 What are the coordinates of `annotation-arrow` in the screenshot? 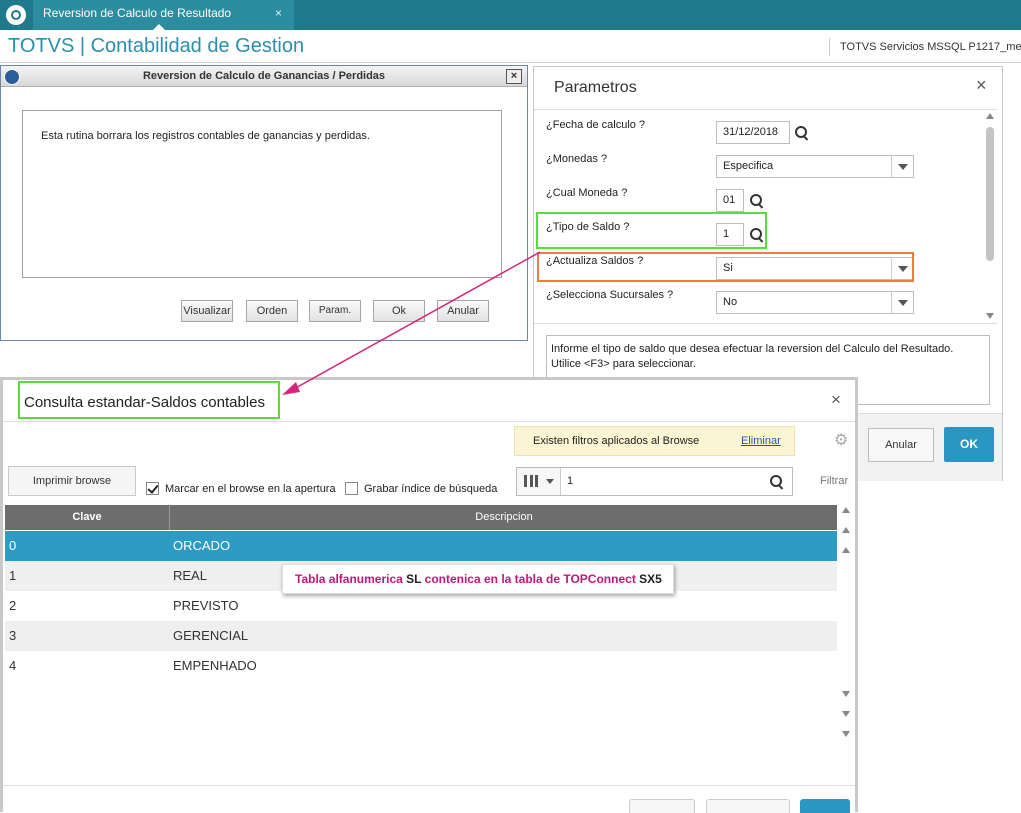 It's located at (411, 323).